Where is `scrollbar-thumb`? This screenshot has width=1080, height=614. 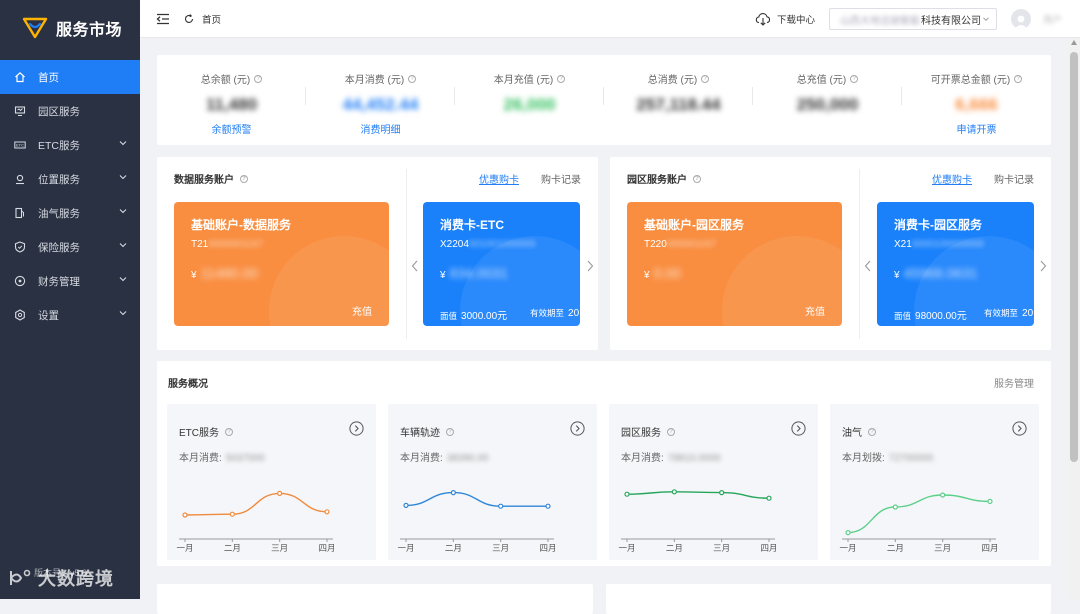
scrollbar-thumb is located at coordinates (1074, 257).